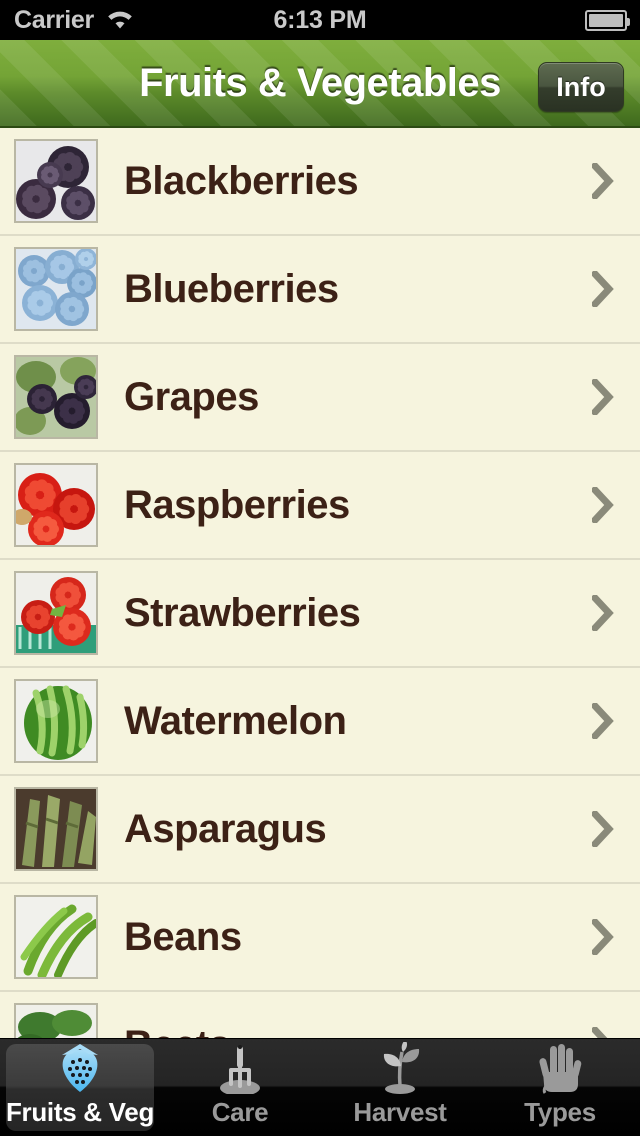  Describe the element at coordinates (320, 398) in the screenshot. I see `list-item: Grapes` at that location.